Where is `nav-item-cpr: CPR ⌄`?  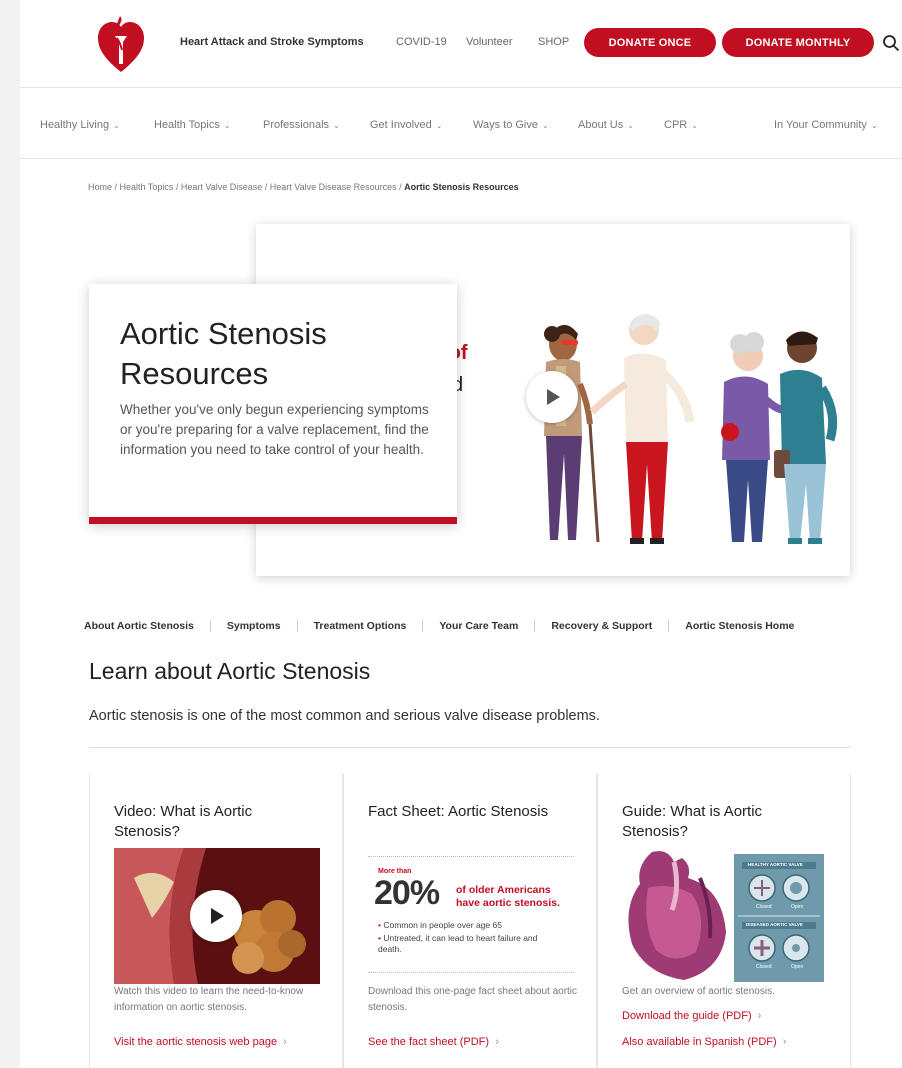 nav-item-cpr: CPR ⌄ is located at coordinates (681, 125).